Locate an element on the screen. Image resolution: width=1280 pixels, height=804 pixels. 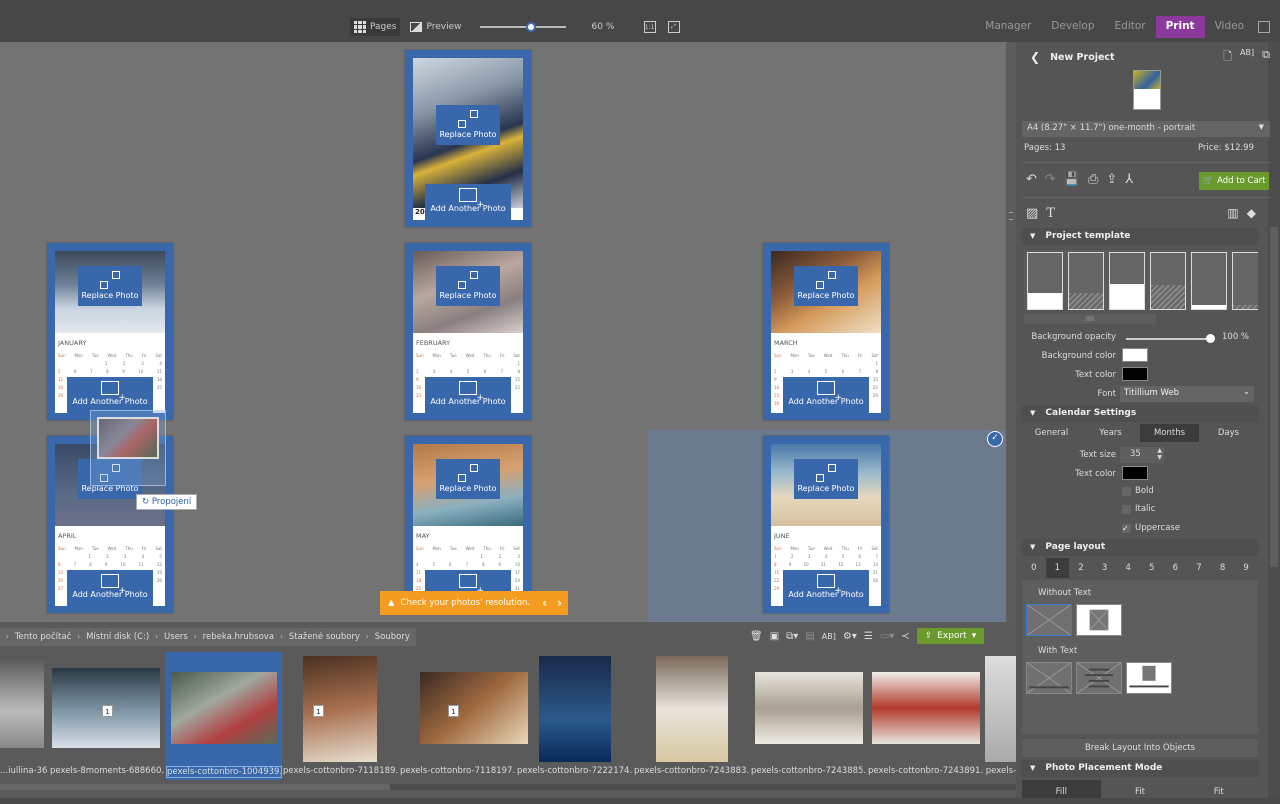
layout-count-4: 4 is located at coordinates (1128, 568).